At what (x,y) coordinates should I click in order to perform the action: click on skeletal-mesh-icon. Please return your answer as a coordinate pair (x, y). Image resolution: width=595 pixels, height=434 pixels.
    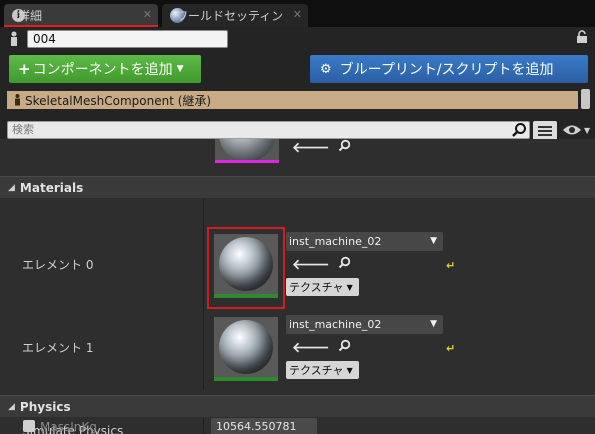
    Looking at the image, I should click on (17, 100).